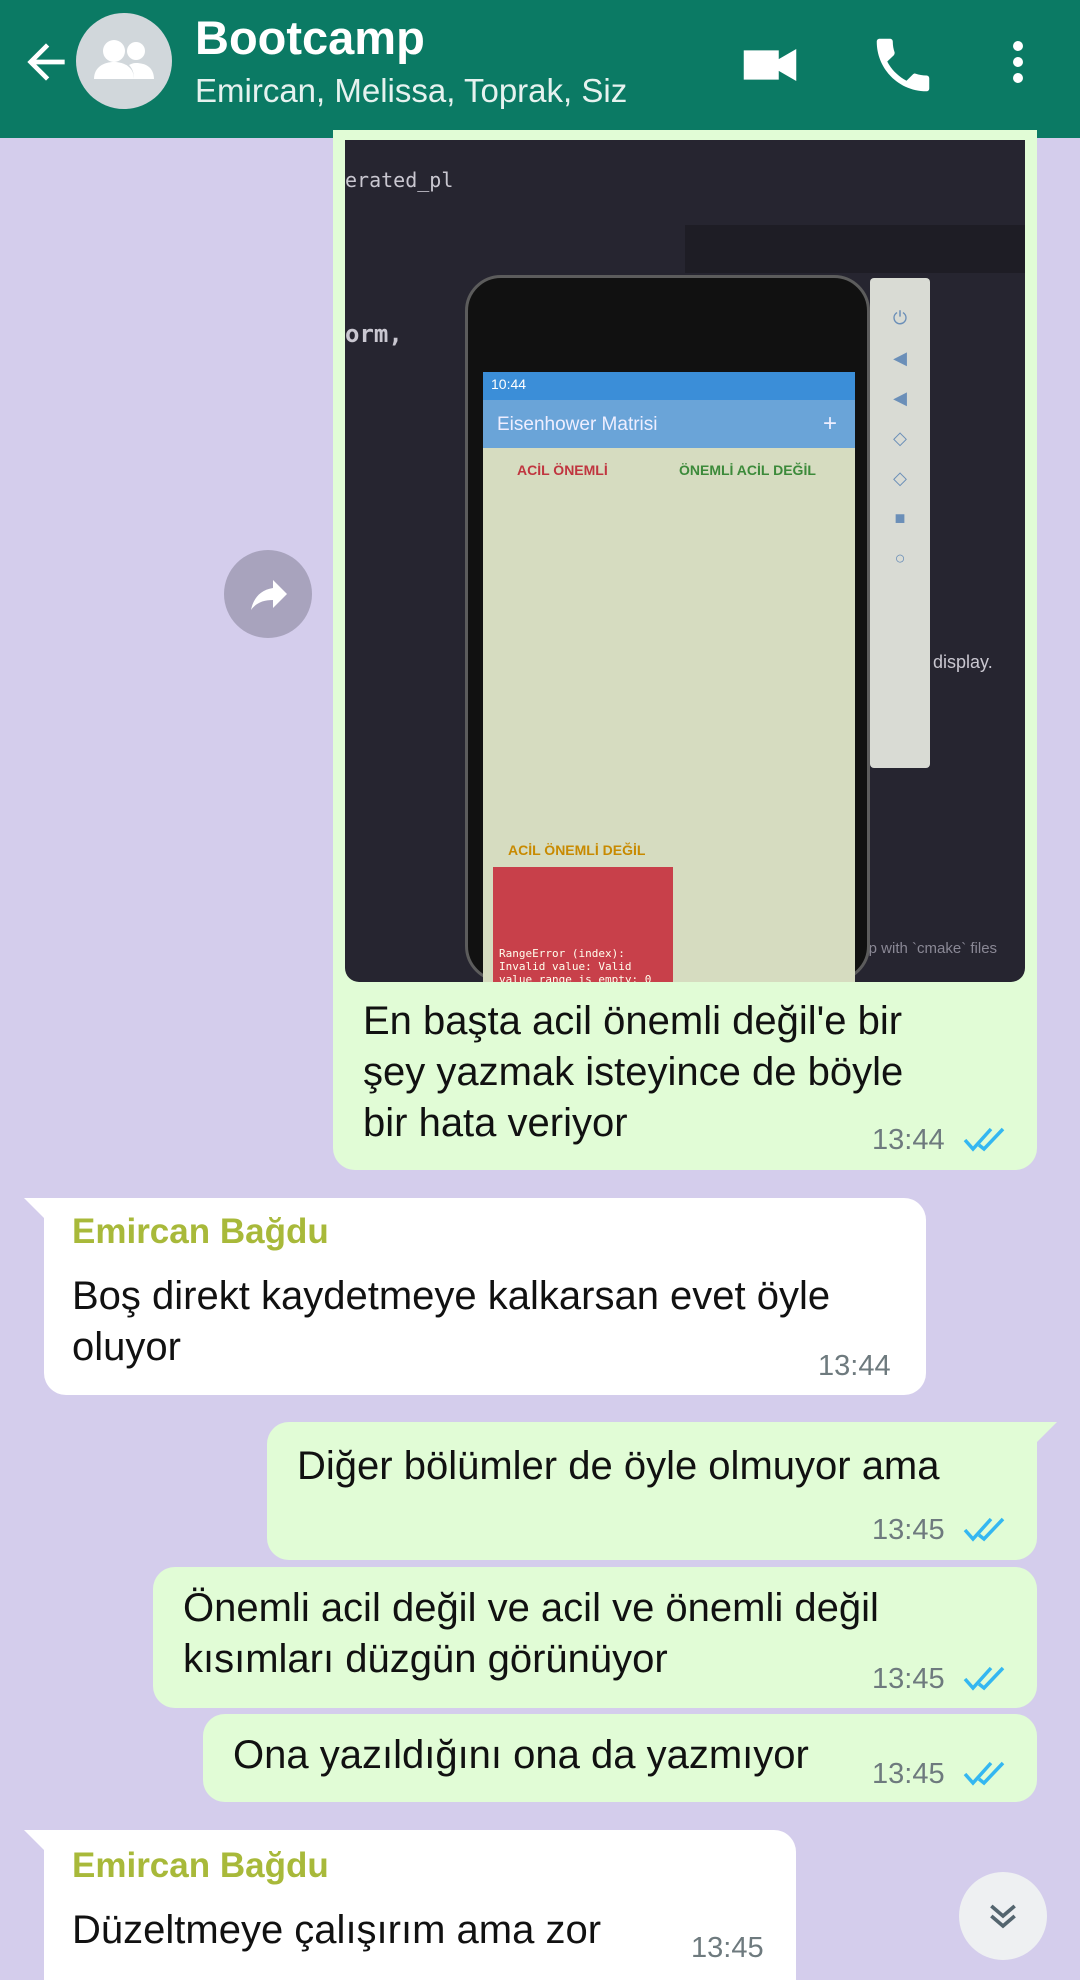 Image resolution: width=1080 pixels, height=1980 pixels. I want to click on app-bar: Eisenhower Matrisi +, so click(669, 424).